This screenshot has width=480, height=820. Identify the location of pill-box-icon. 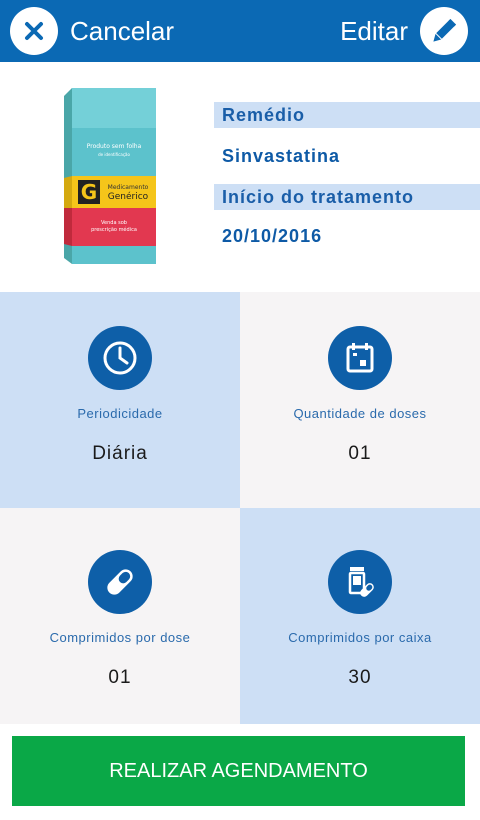
(360, 582).